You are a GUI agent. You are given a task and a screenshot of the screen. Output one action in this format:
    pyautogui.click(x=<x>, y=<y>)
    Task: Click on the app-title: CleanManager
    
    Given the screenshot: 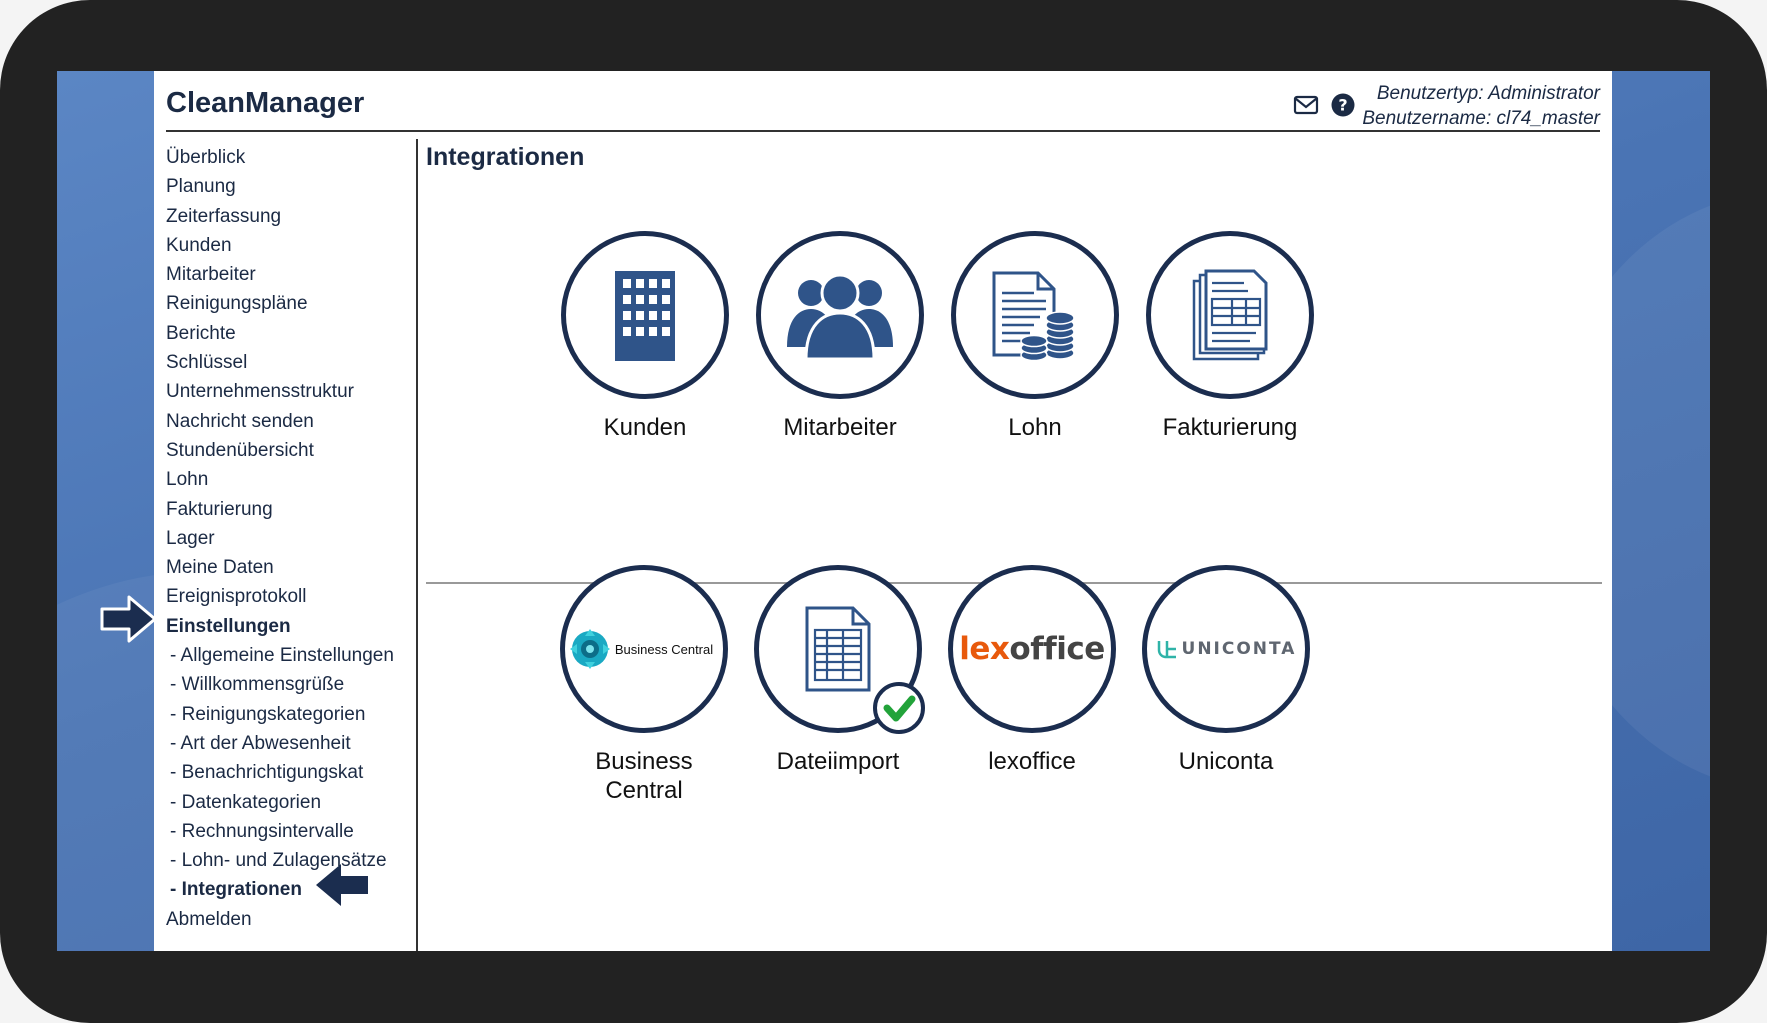 What is the action you would take?
    pyautogui.click(x=265, y=103)
    